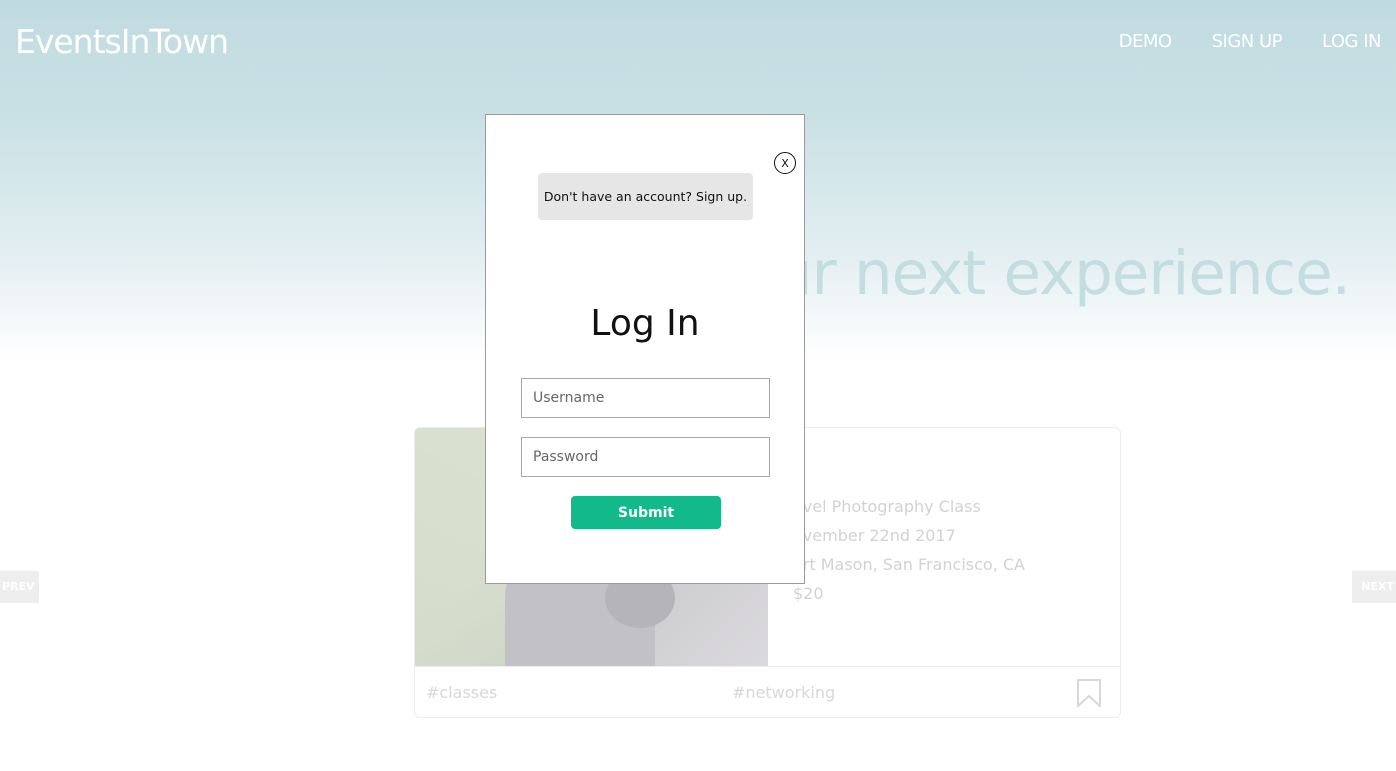  Describe the element at coordinates (887, 506) in the screenshot. I see `event-title: avel Photography Class` at that location.